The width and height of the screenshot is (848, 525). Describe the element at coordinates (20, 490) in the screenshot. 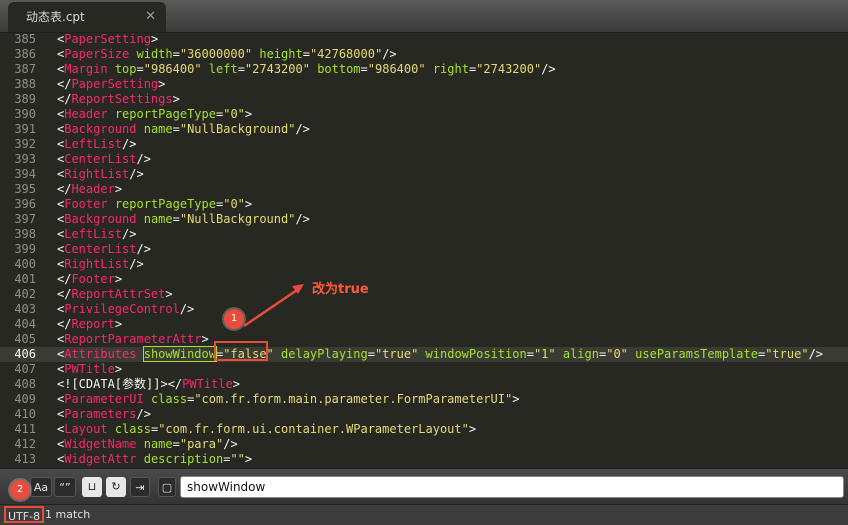

I see `annotation-badge-2: 2` at that location.